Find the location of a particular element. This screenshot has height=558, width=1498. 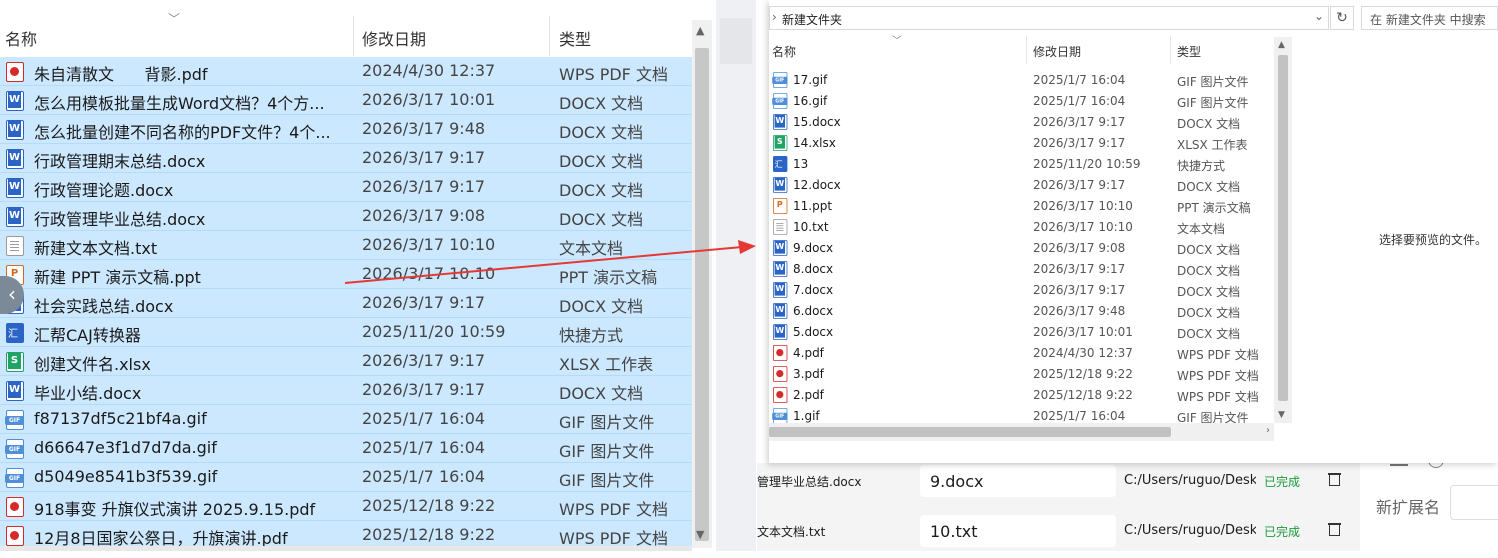

file-row: 行政管理论题.docx 2026/3/17 9:17 DOCX 文档 is located at coordinates (346, 187).